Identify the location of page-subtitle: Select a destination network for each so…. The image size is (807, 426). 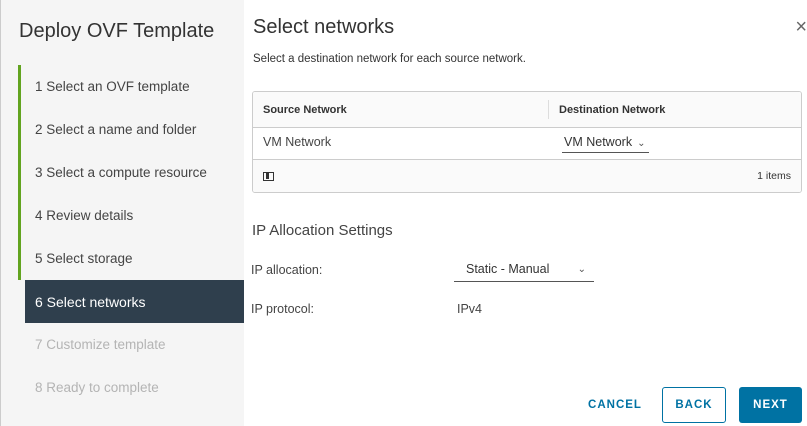
(389, 59).